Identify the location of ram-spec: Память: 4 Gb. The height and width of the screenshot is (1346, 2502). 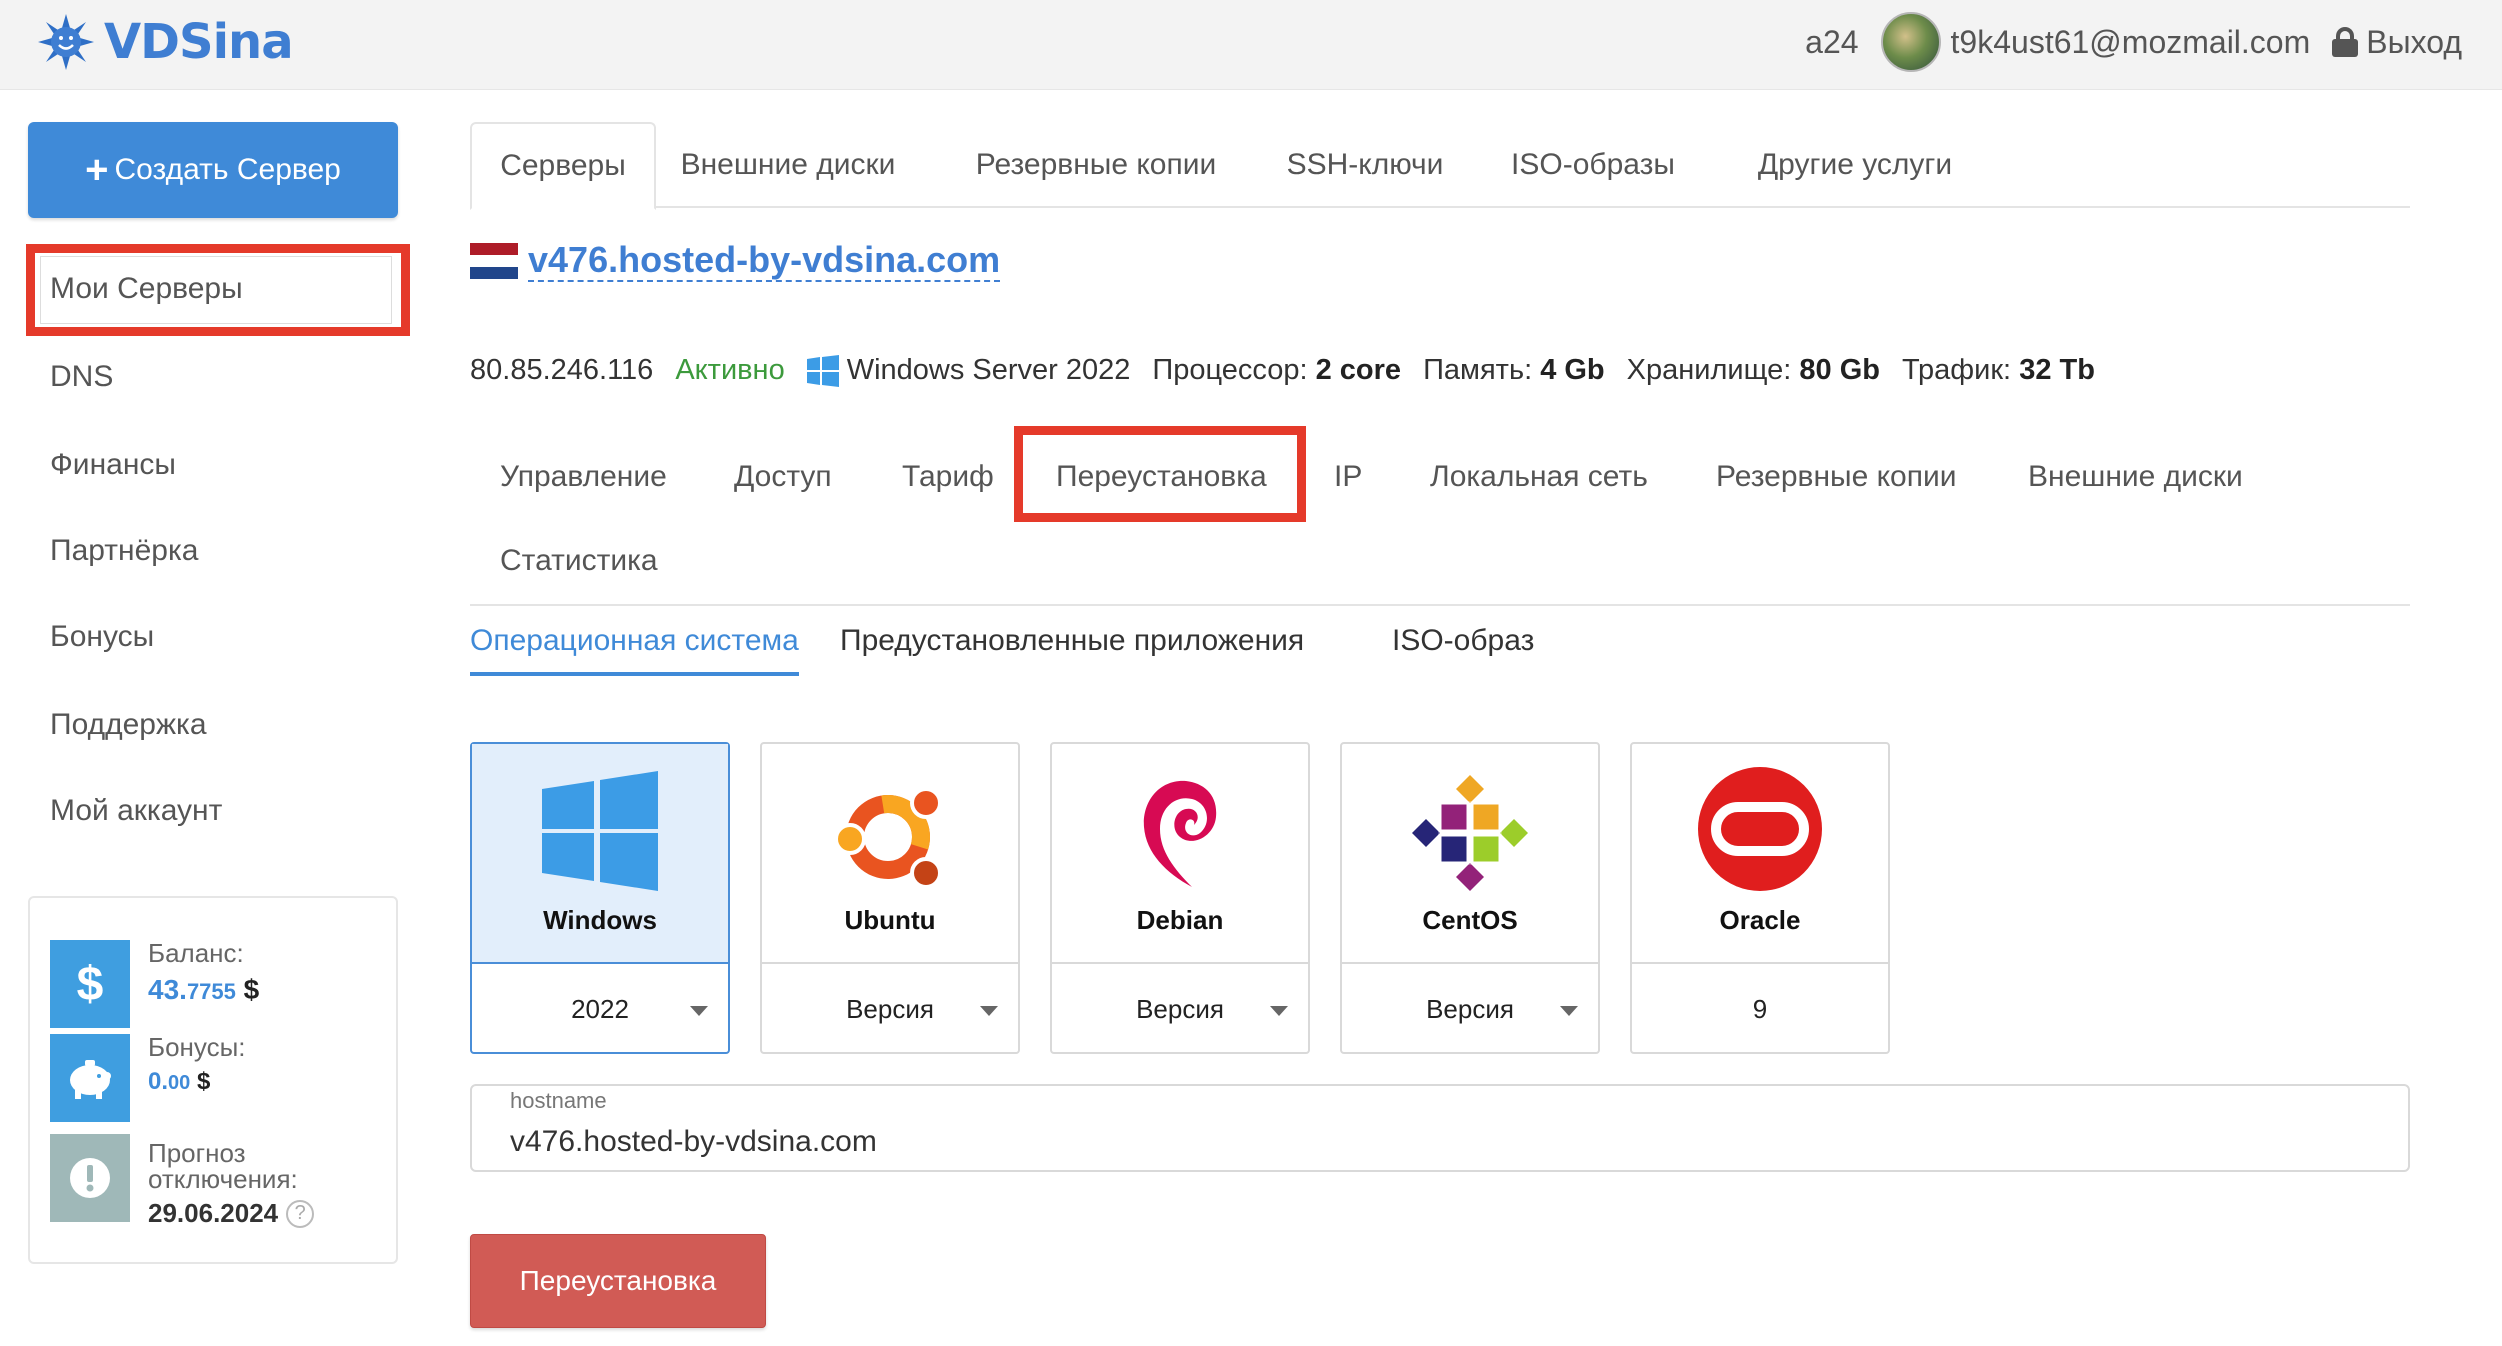
(1514, 370).